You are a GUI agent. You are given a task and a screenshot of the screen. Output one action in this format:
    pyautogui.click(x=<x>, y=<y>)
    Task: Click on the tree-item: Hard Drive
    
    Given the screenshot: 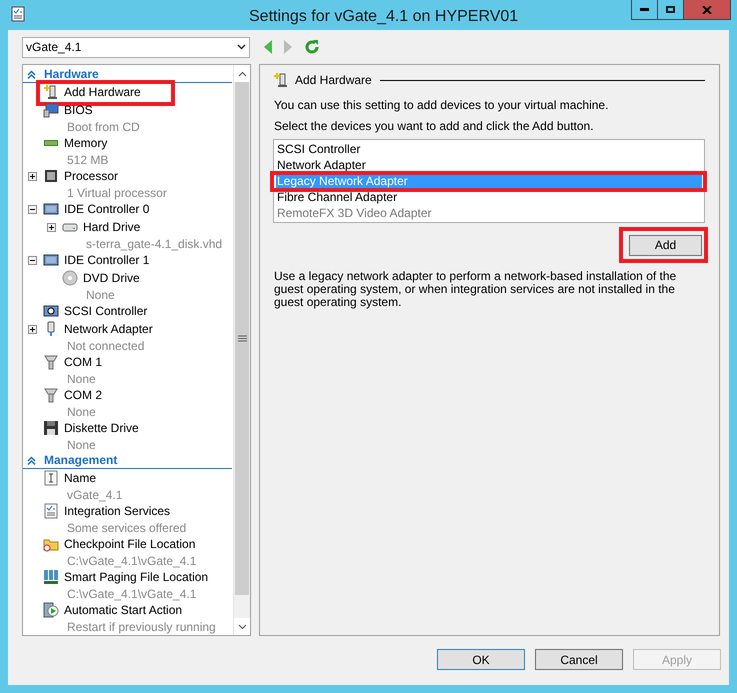 What is the action you would take?
    pyautogui.click(x=111, y=227)
    